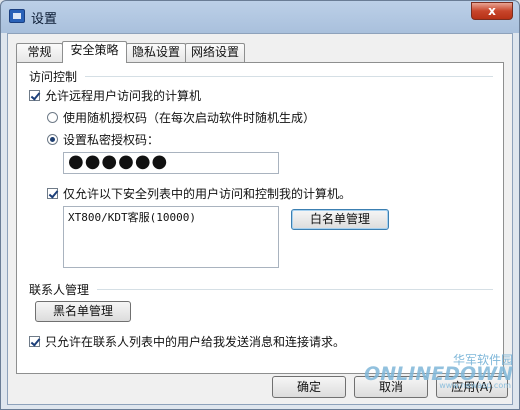 The height and width of the screenshot is (410, 520). I want to click on tab-security-policy: 安全策略, so click(94, 52).